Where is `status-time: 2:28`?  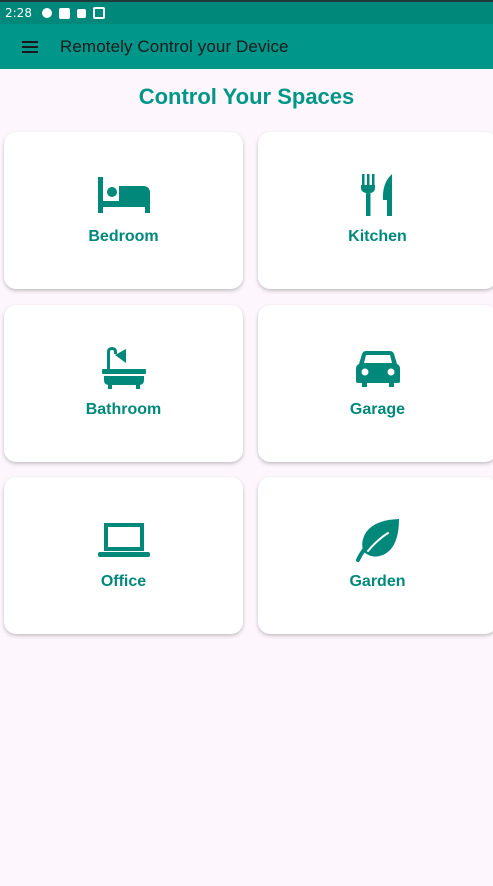 status-time: 2:28 is located at coordinates (18, 13).